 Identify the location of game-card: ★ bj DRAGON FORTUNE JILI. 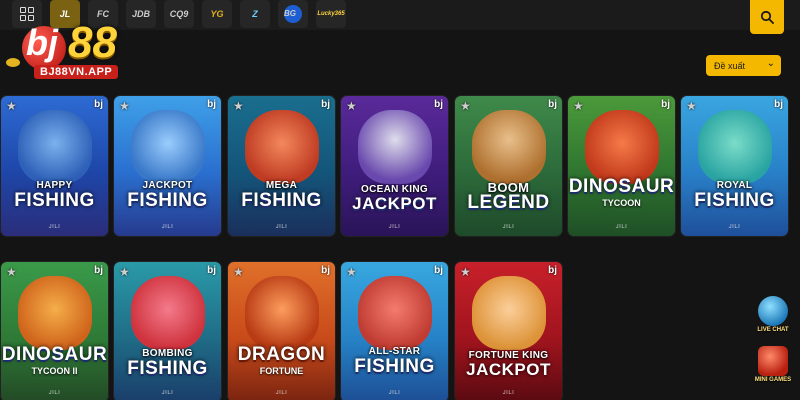
(281, 331).